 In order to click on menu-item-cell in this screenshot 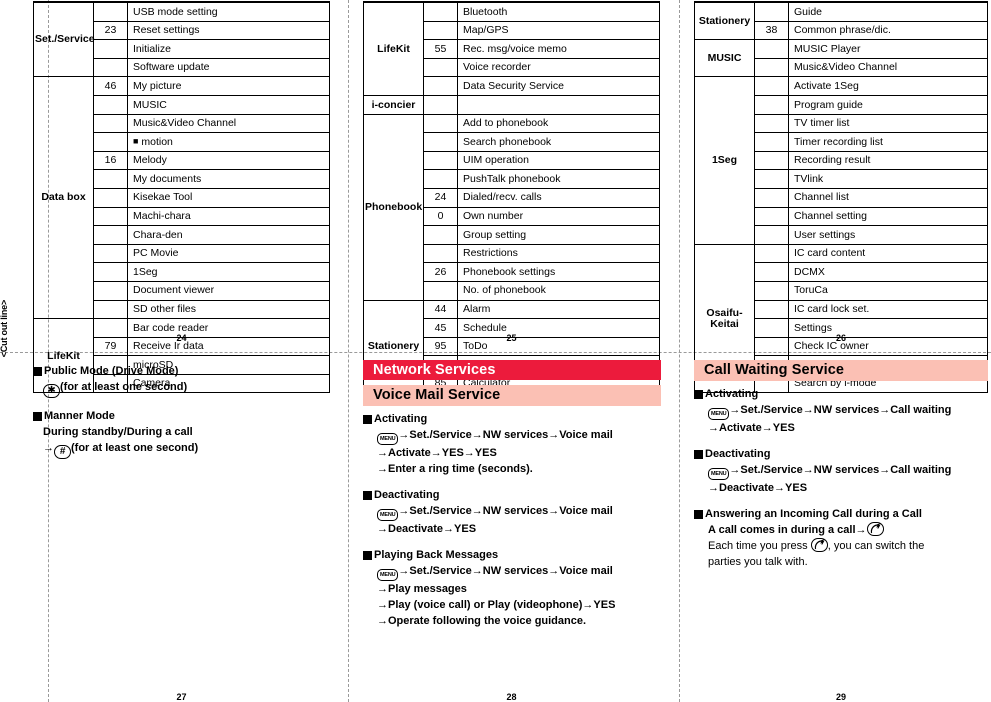, I will do `click(558, 104)`.